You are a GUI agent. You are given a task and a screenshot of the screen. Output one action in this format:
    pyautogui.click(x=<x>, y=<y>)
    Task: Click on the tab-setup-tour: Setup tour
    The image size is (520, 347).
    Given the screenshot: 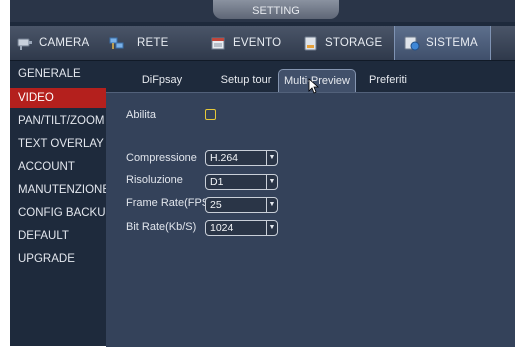 What is the action you would take?
    pyautogui.click(x=246, y=80)
    